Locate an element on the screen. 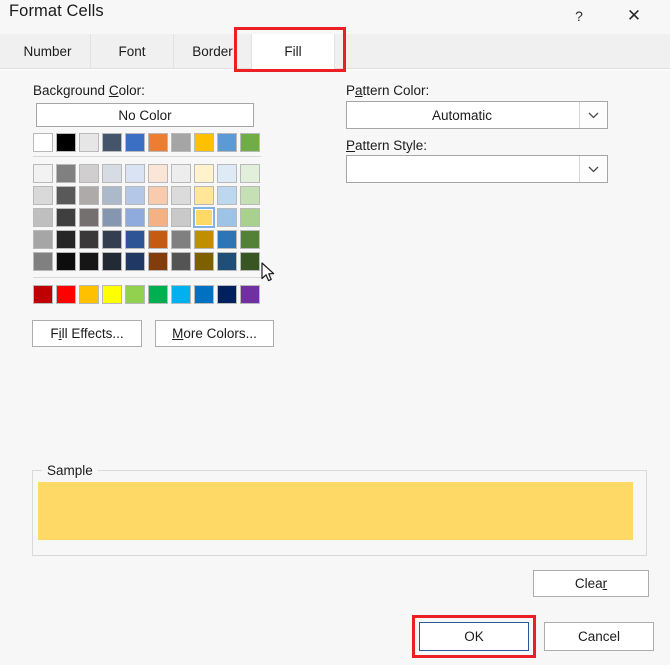 The height and width of the screenshot is (665, 670). pattern-color-value: Automatic is located at coordinates (462, 115).